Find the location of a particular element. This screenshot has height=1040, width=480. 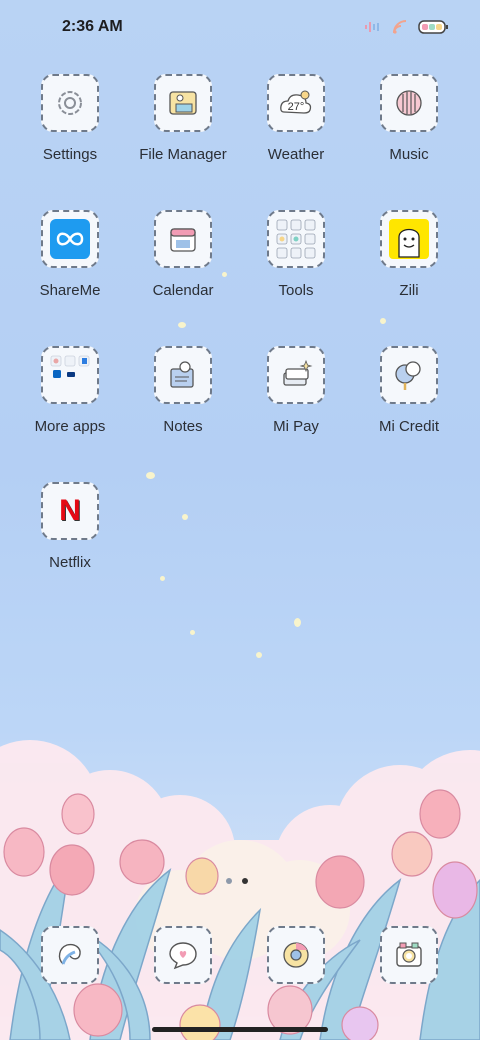

page-dot-current is located at coordinates (245, 881).